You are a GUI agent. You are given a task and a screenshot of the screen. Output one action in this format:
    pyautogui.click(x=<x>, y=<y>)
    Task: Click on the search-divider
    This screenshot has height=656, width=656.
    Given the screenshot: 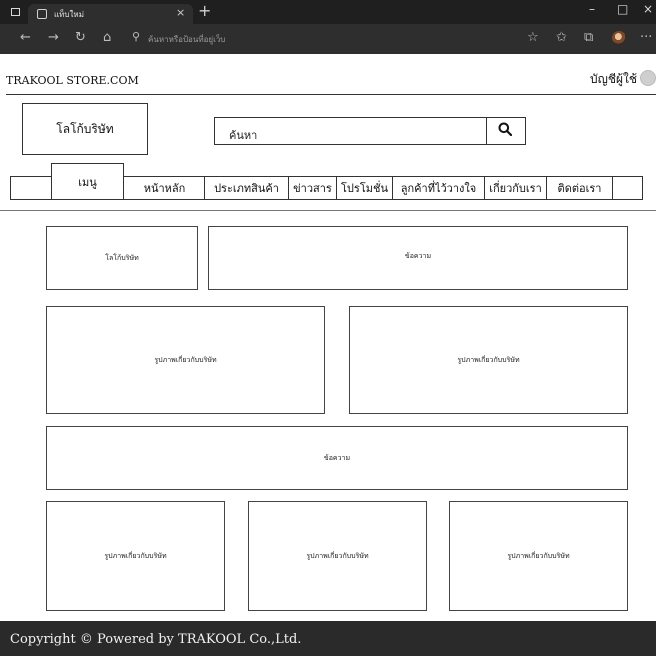 What is the action you would take?
    pyautogui.click(x=486, y=131)
    